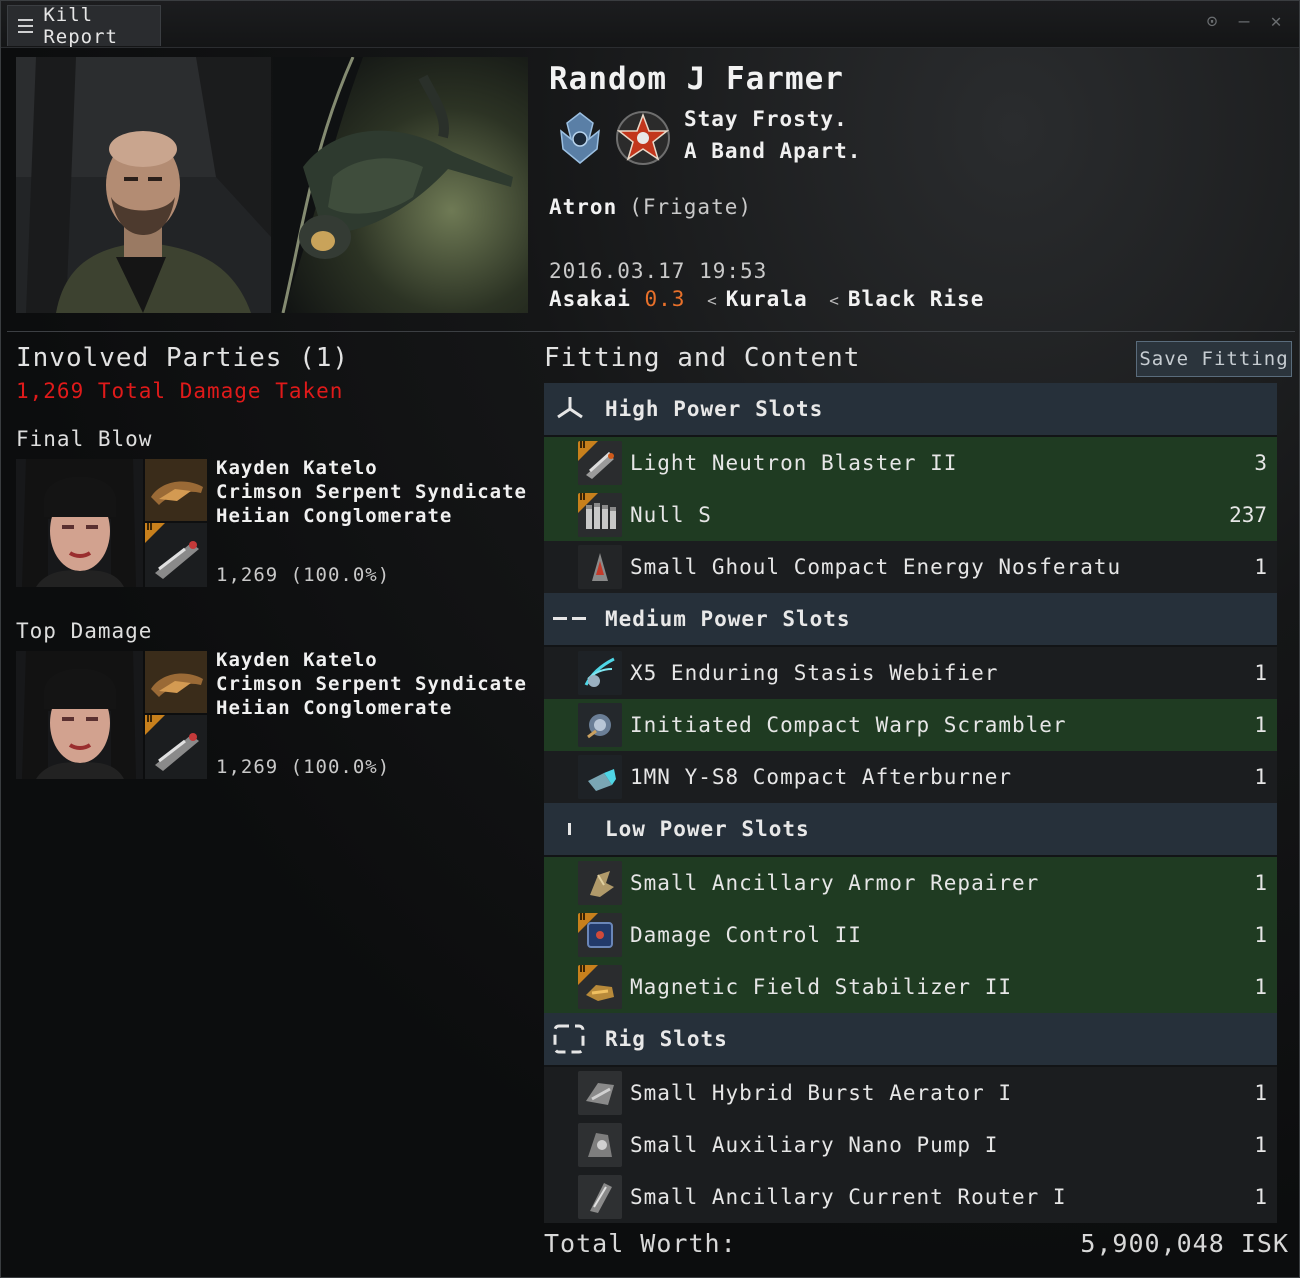 Image resolution: width=1300 pixels, height=1278 pixels. Describe the element at coordinates (691, 207) in the screenshot. I see `victim-ship-class: (Frigate)` at that location.